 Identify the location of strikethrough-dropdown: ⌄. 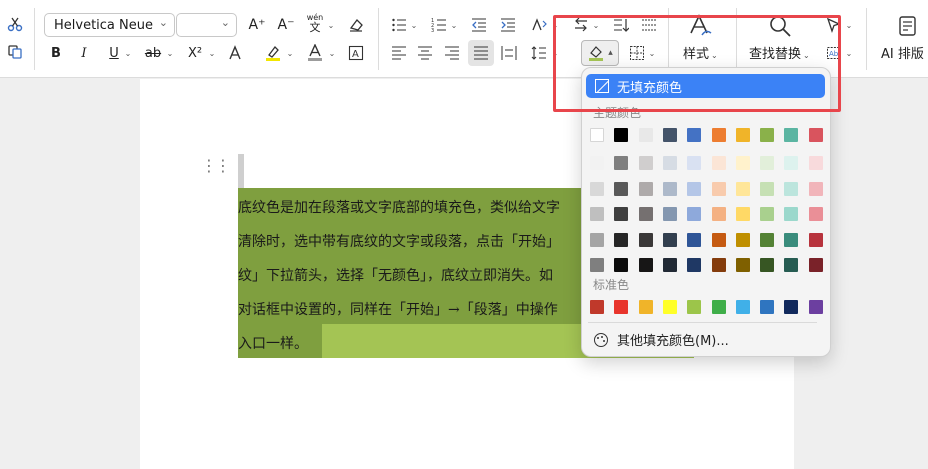
(169, 53).